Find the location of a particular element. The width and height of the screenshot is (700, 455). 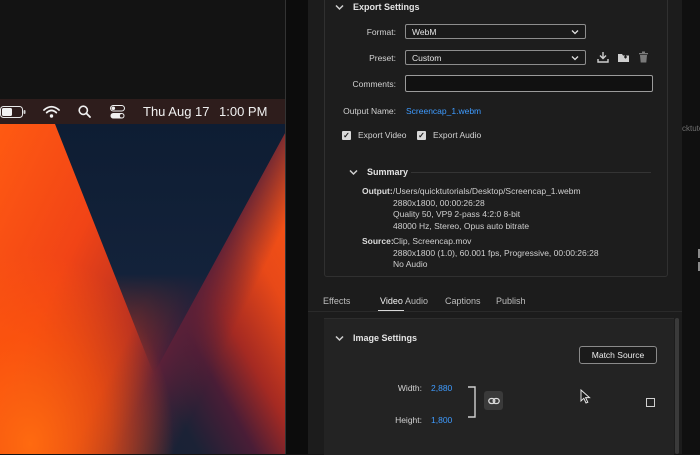

tab-video: Video is located at coordinates (391, 301).